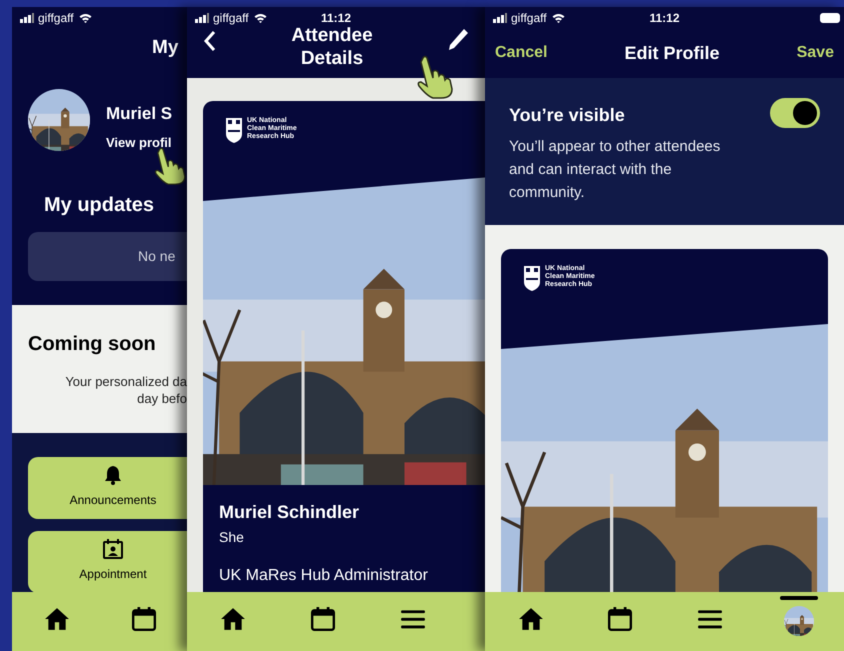 The height and width of the screenshot is (651, 844). Describe the element at coordinates (672, 53) in the screenshot. I see `screen-title: Edit Profile` at that location.